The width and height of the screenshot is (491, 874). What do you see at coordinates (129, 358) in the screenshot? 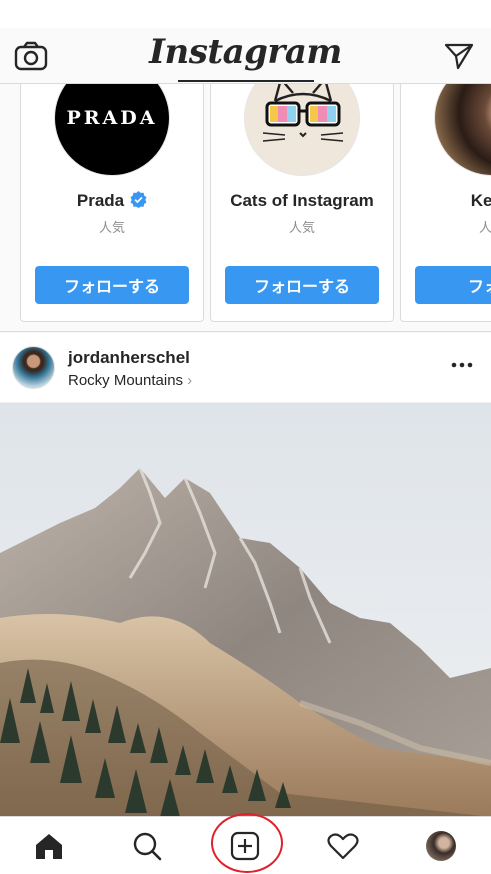
I see `post-username: jordanherschel` at bounding box center [129, 358].